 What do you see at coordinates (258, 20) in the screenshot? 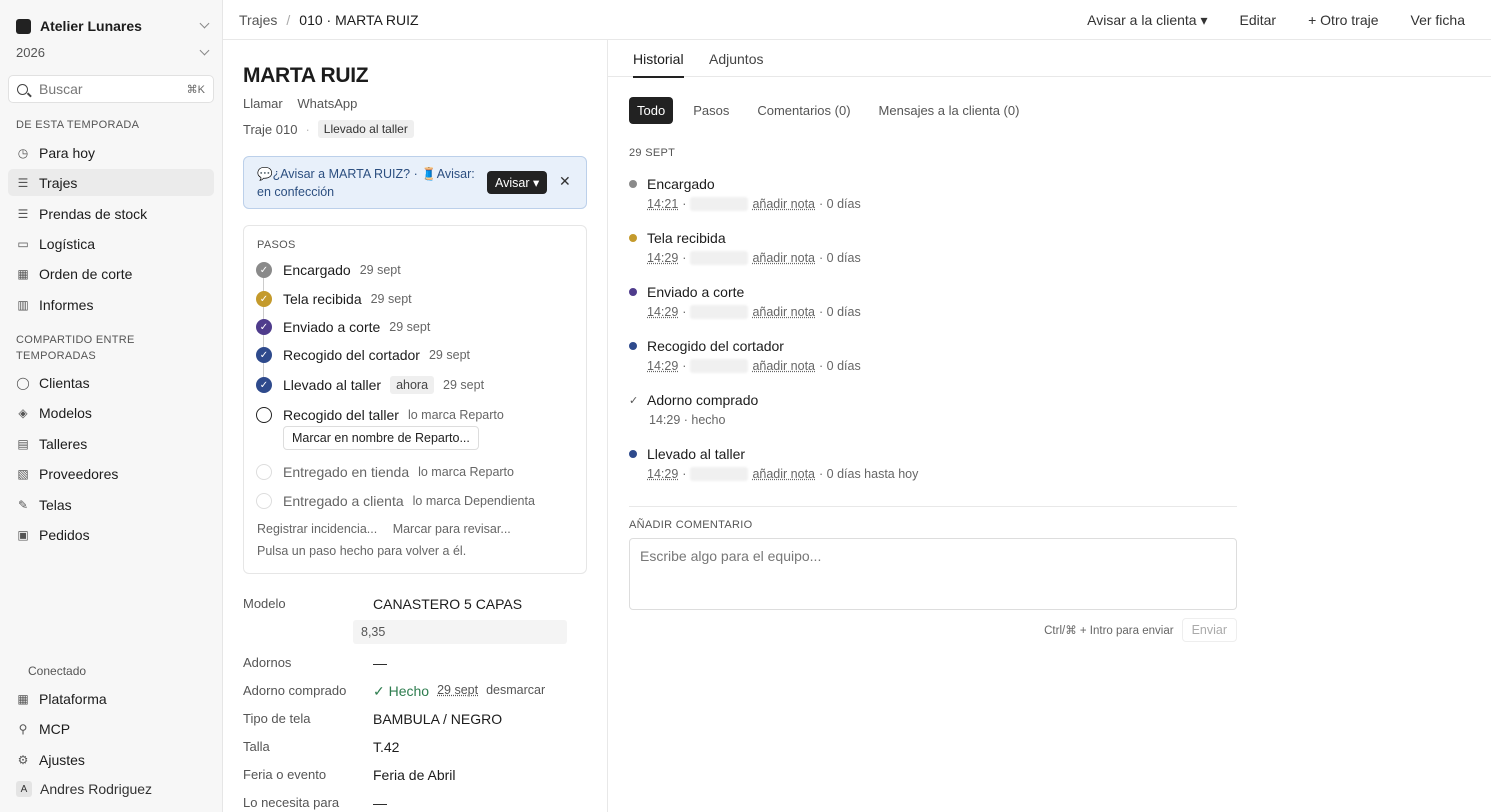
I see `breadcrumb-root: Trajes` at bounding box center [258, 20].